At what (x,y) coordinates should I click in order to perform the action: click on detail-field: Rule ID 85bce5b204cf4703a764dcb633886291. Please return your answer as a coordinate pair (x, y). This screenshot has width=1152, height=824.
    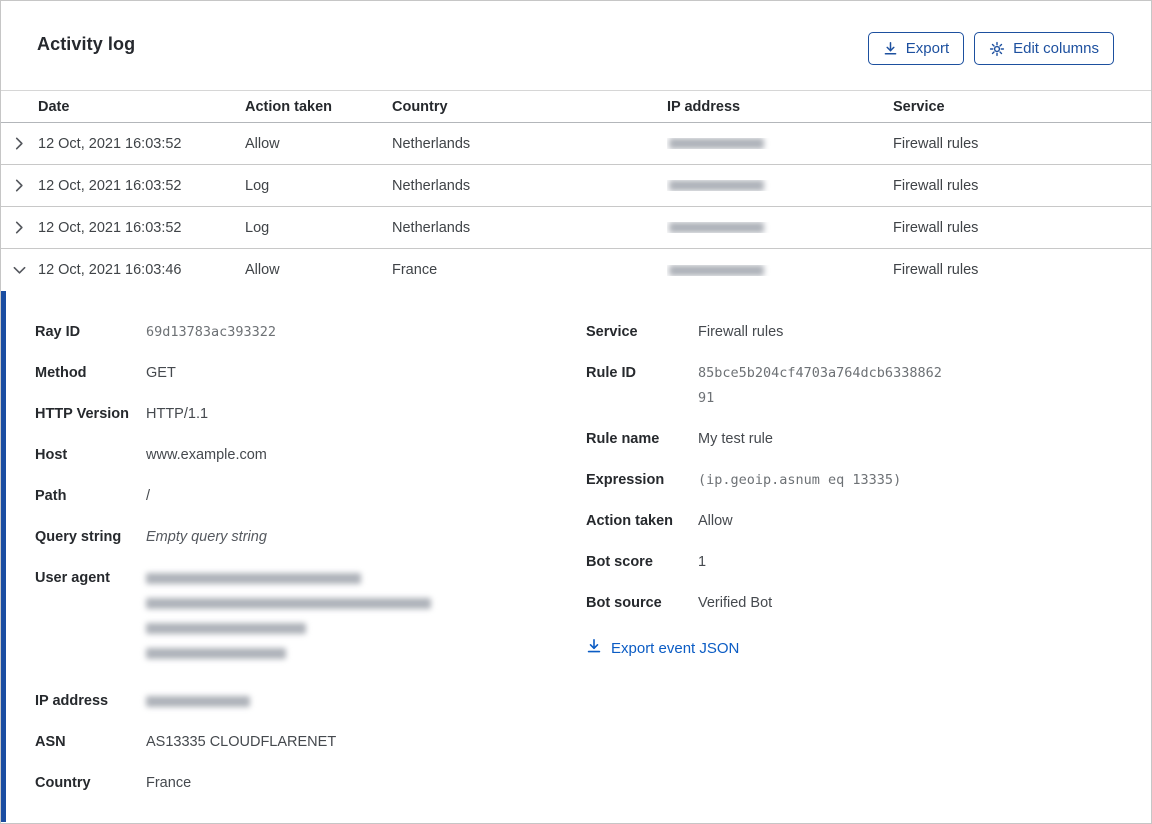
    Looking at the image, I should click on (850, 386).